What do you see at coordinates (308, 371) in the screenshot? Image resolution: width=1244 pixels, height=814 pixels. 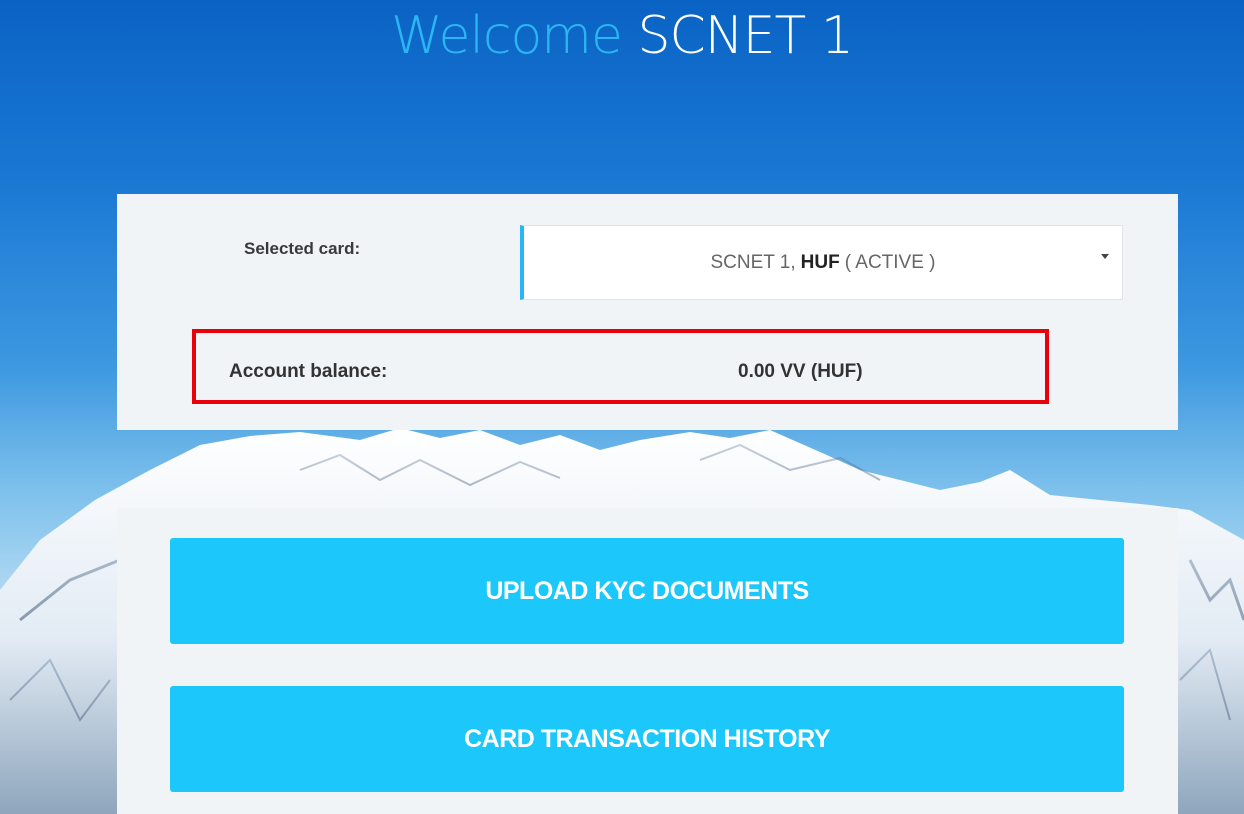 I see `account-balance-label: Account balance:` at bounding box center [308, 371].